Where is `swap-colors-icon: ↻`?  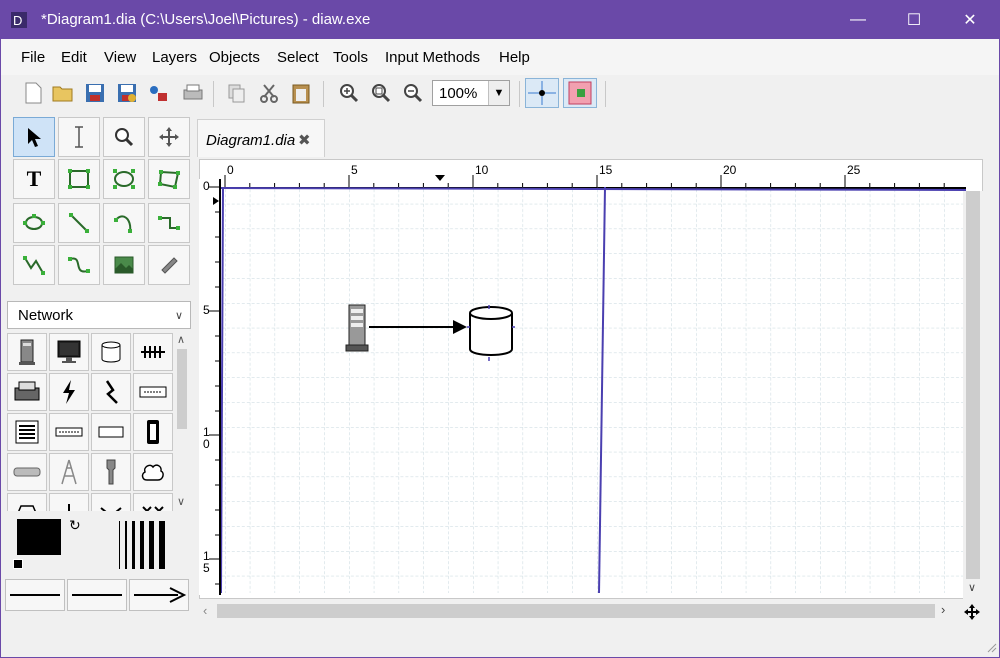 swap-colors-icon: ↻ is located at coordinates (75, 525).